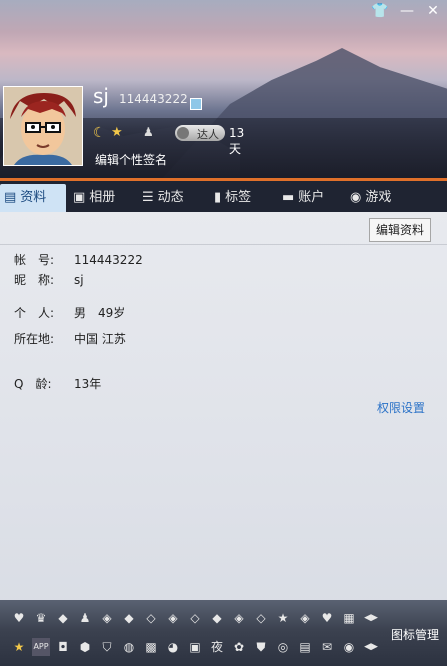 The width and height of the screenshot is (447, 666). What do you see at coordinates (327, 647) in the screenshot?
I see `mail-icon: ✉` at bounding box center [327, 647].